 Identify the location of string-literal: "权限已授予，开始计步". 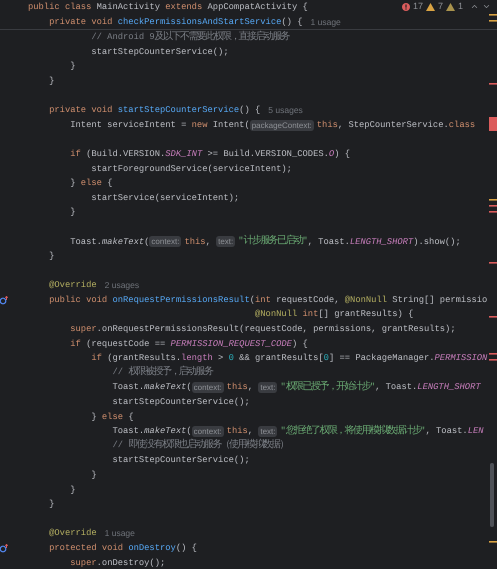
(328, 387).